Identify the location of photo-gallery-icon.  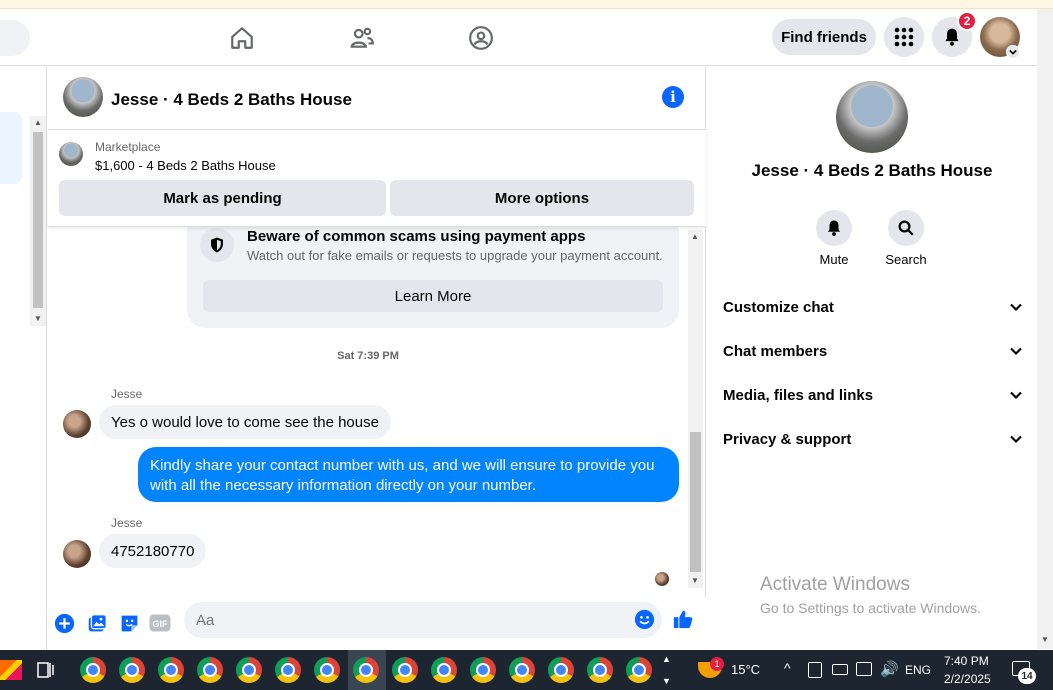
(97, 623).